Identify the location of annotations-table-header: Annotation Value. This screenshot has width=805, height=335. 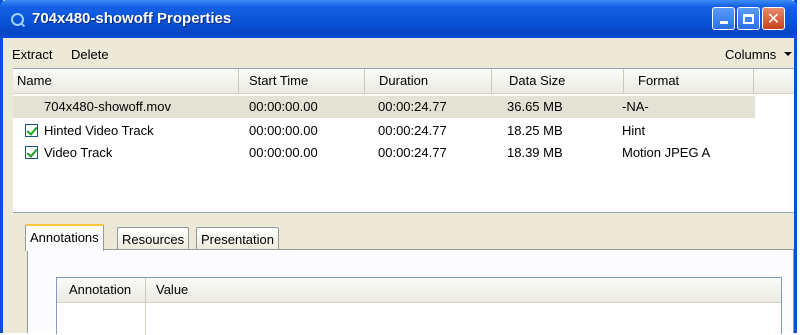
(419, 290).